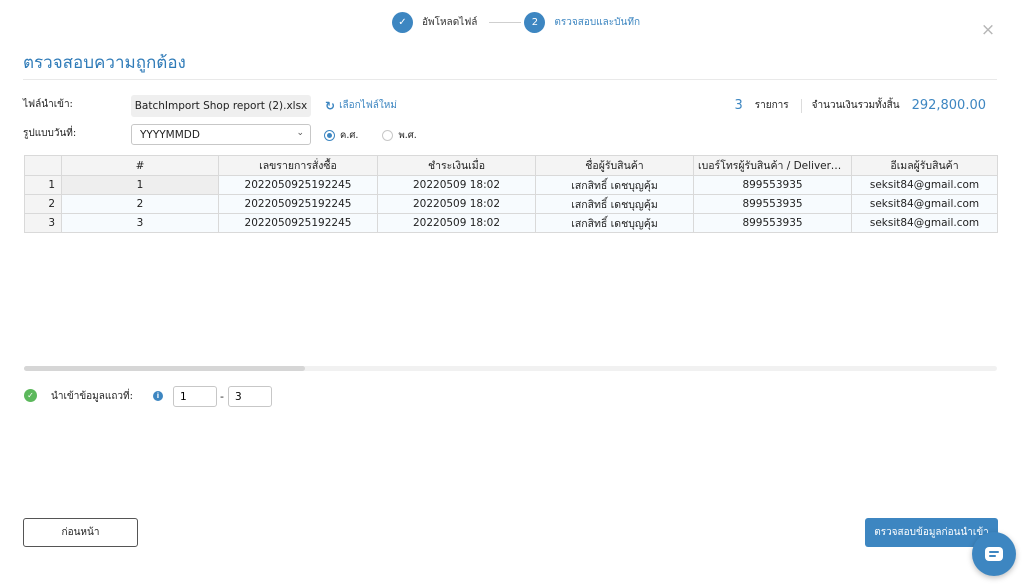 The height and width of the screenshot is (584, 1024). I want to click on era-radio-group: ค.ศ. พ.ศ., so click(382, 135).